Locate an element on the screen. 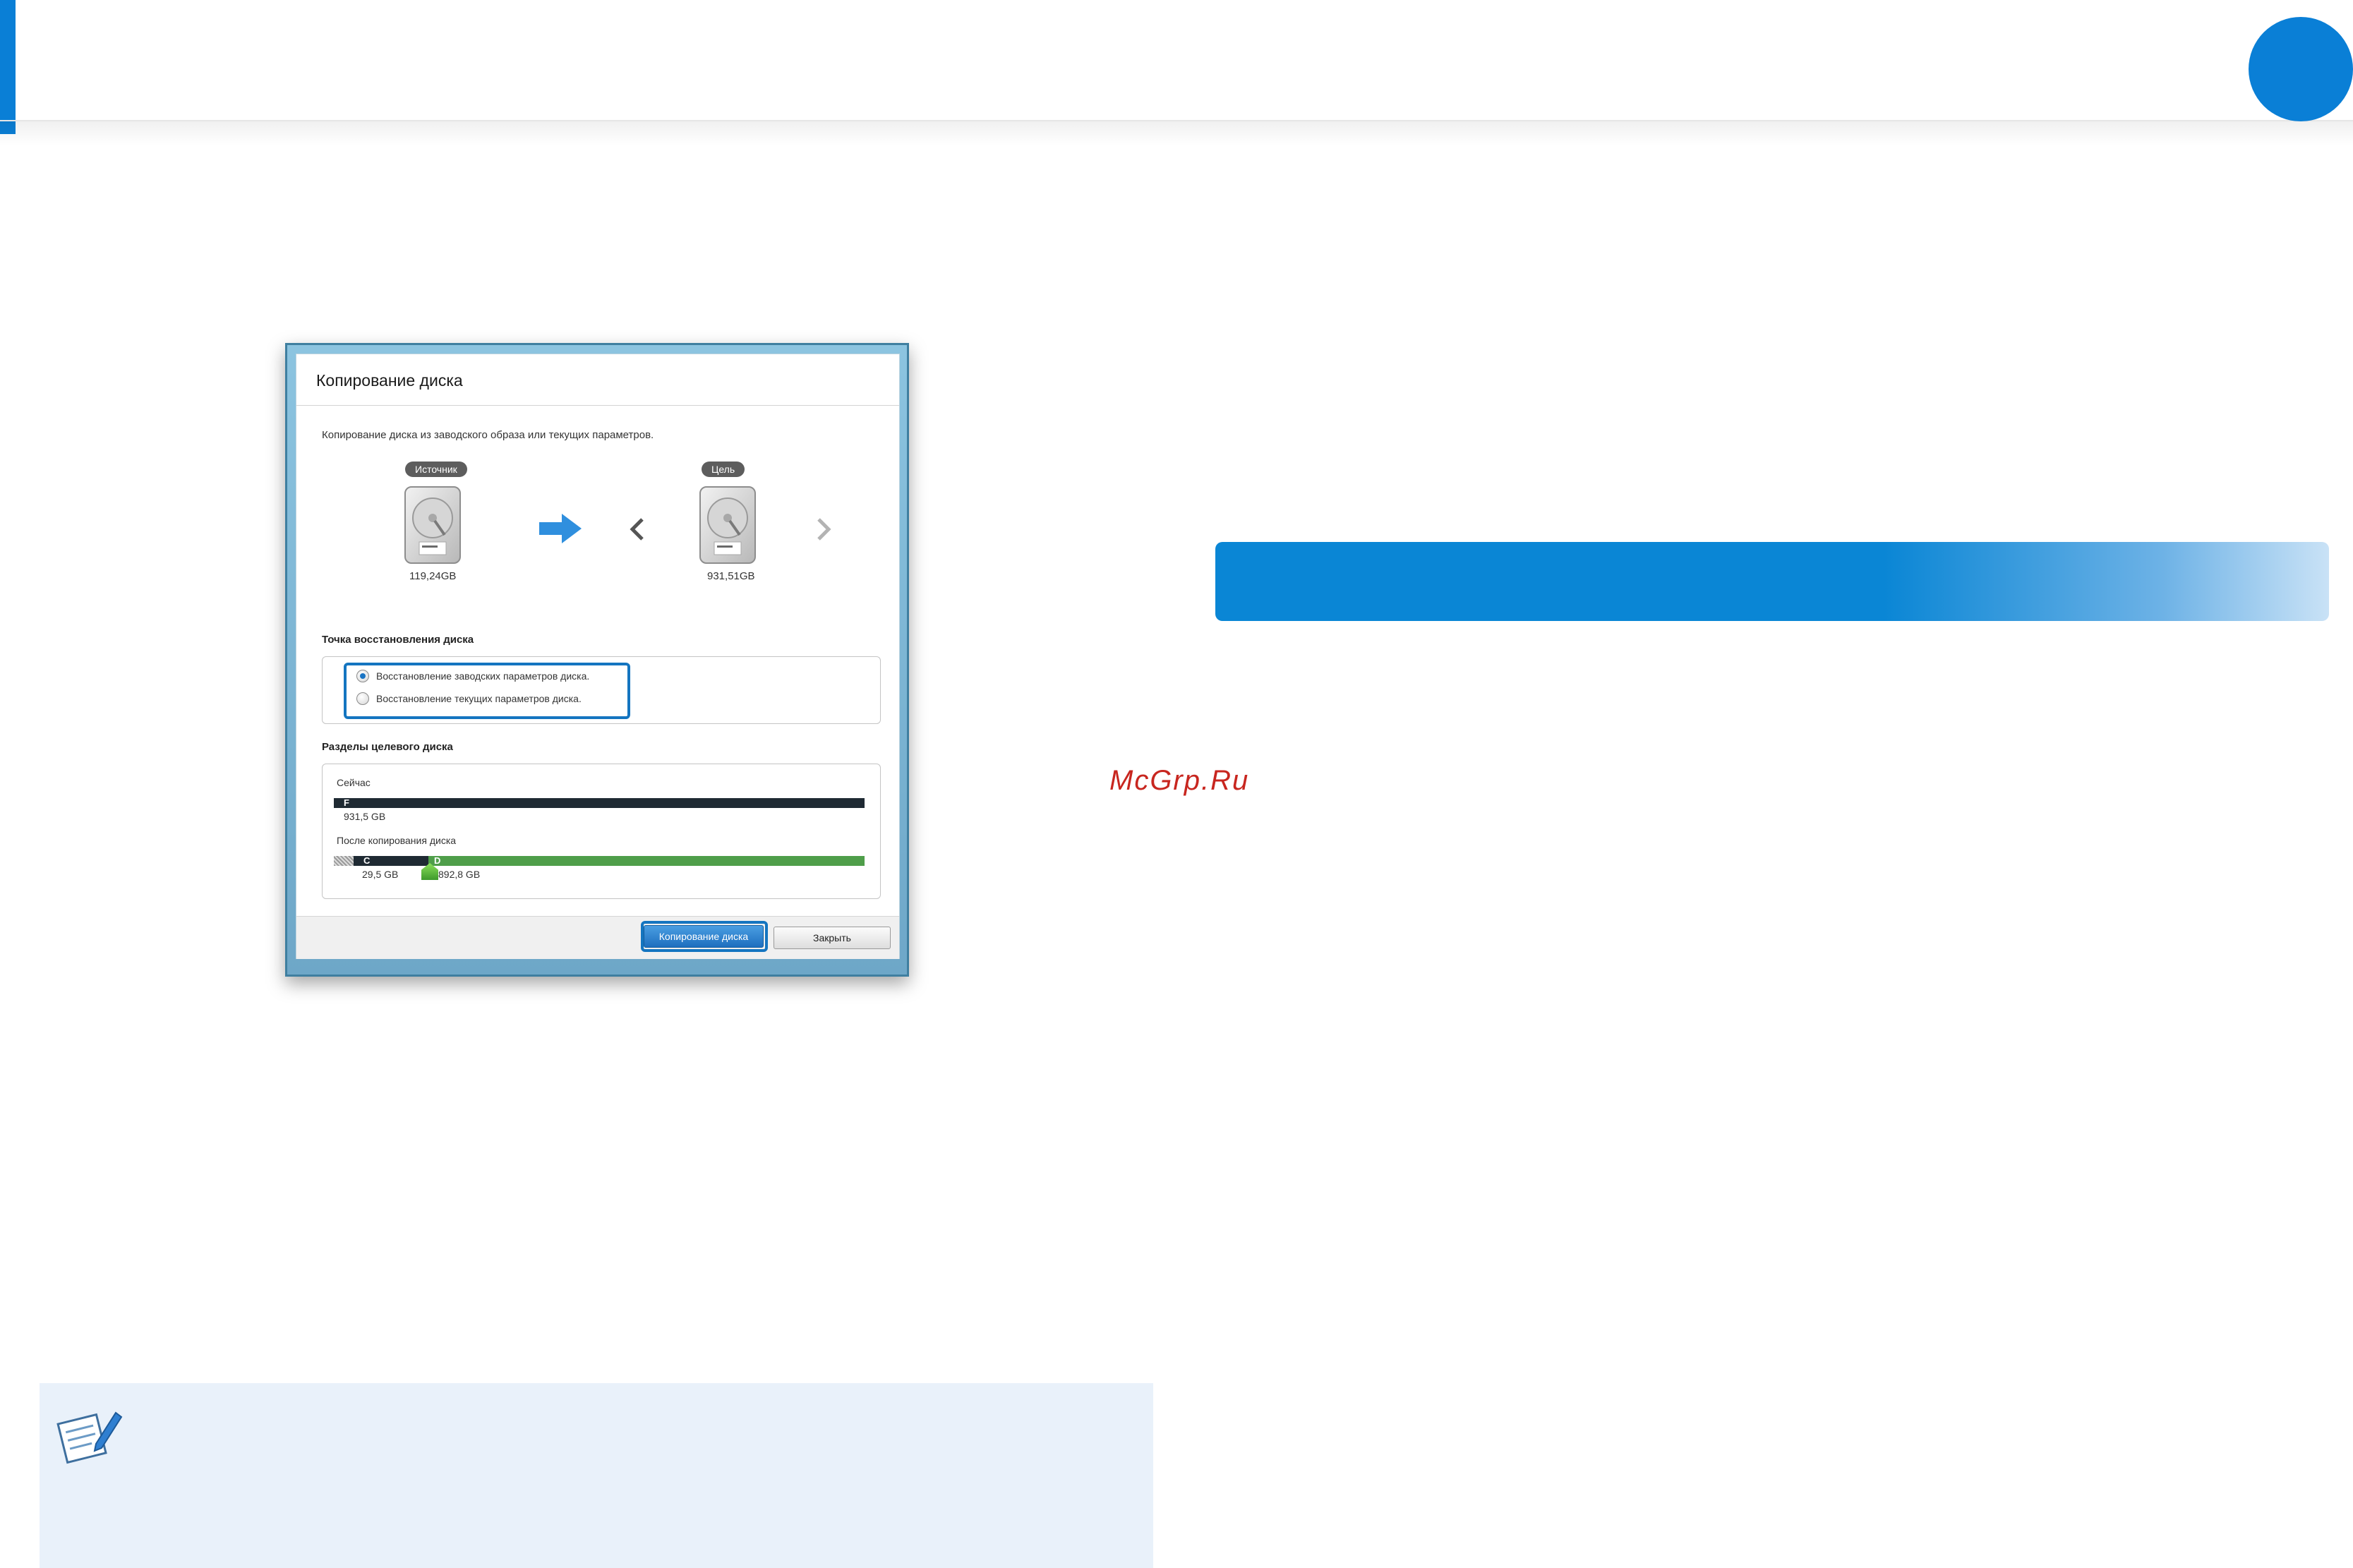 The image size is (2353, 1568). radio-current-restore: Восстановление текущих параметров диска. is located at coordinates (469, 698).